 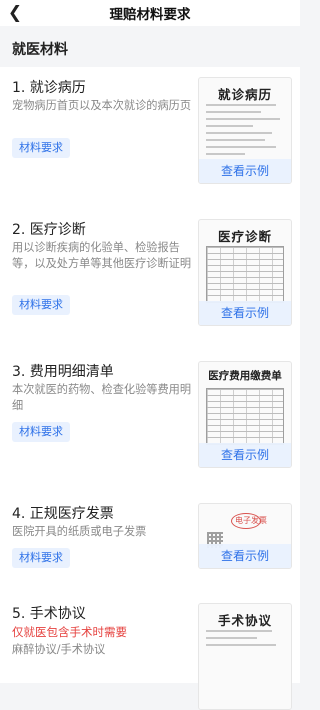 I want to click on thumbnail-title: 电子发票, so click(x=251, y=520).